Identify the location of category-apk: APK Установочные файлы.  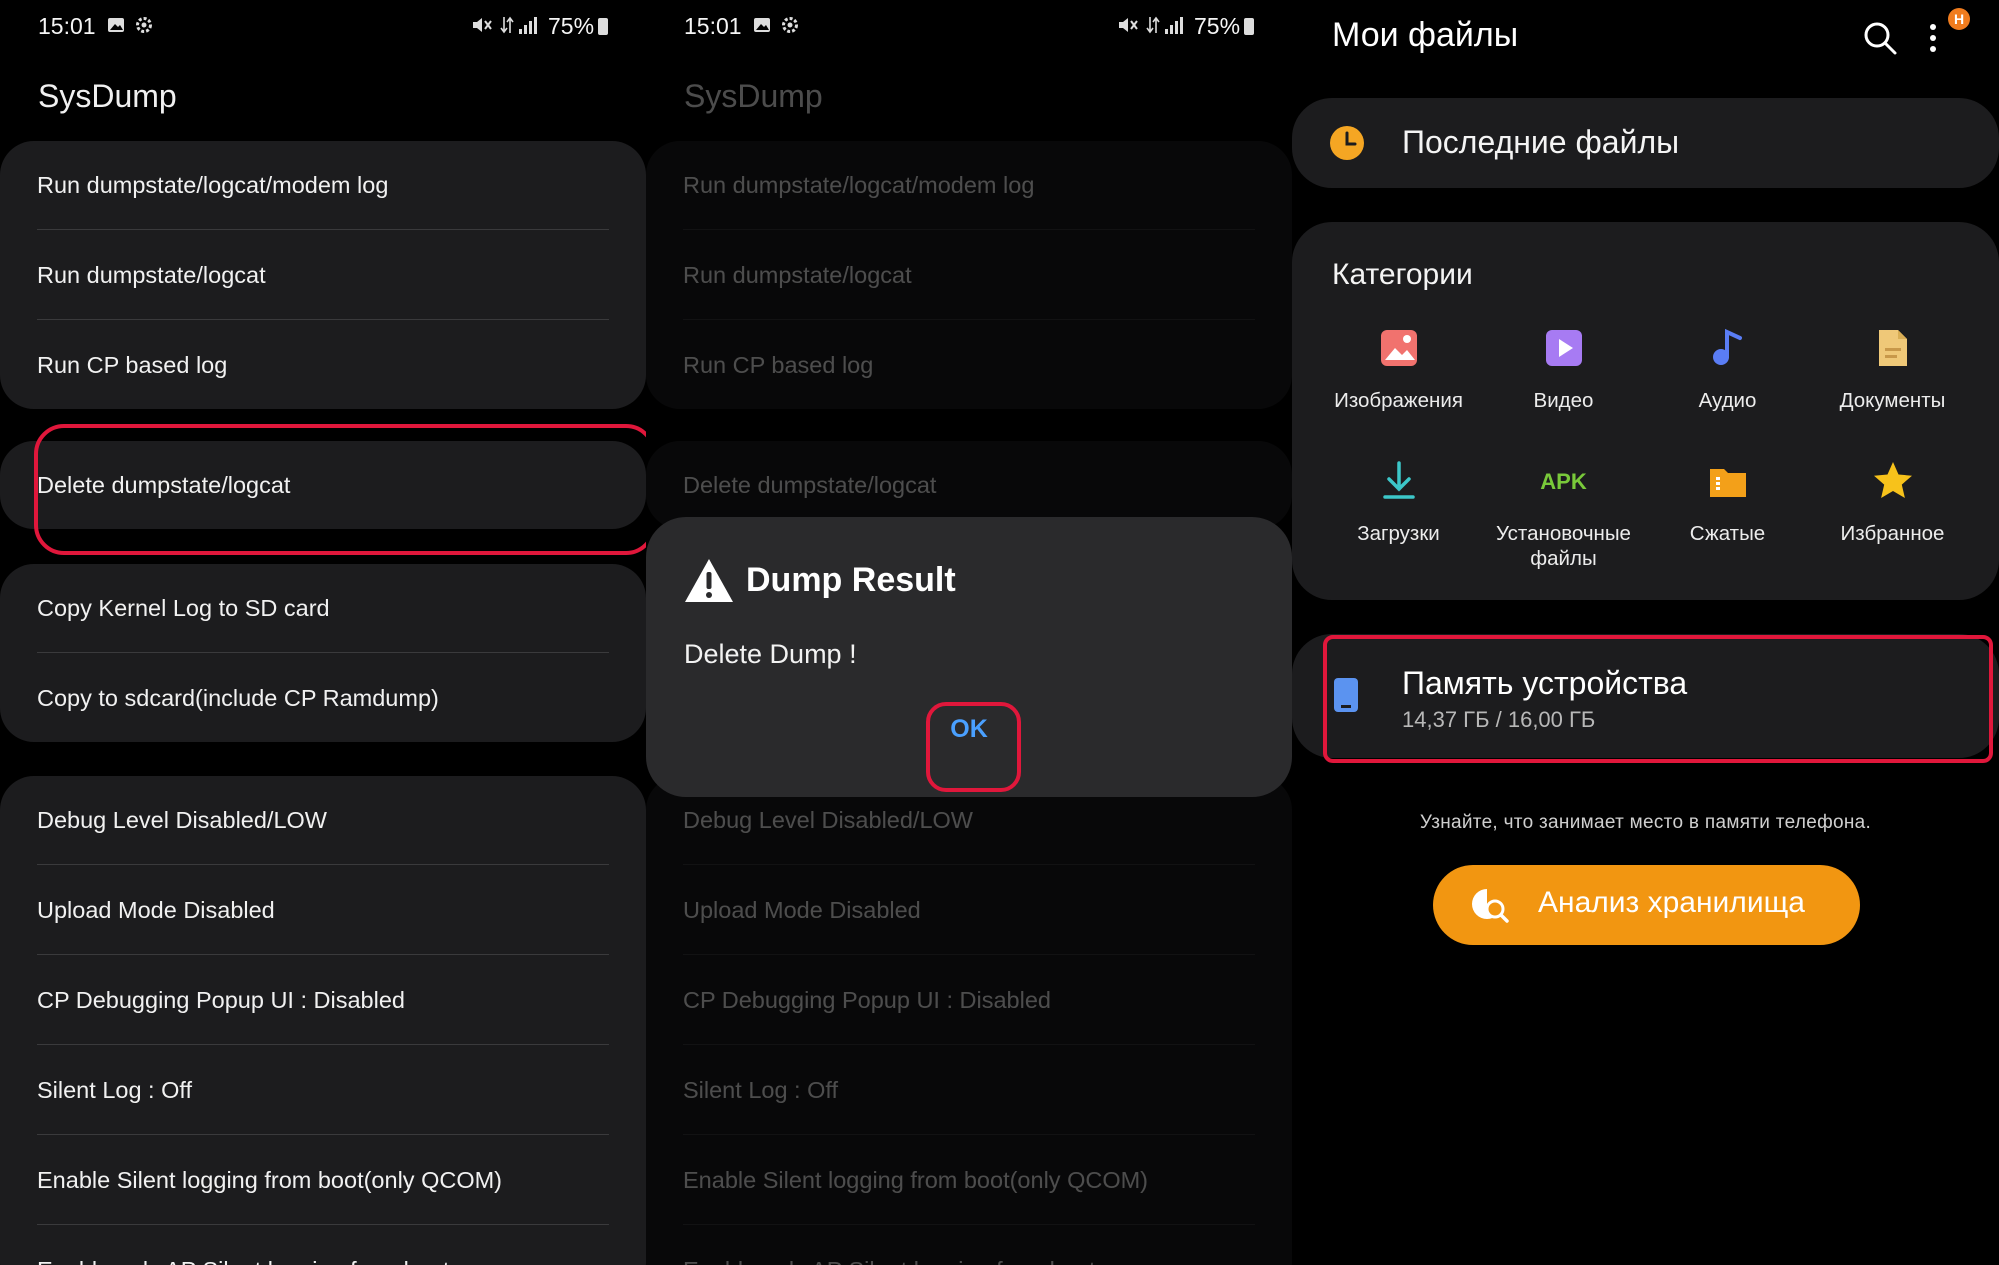
(1563, 514).